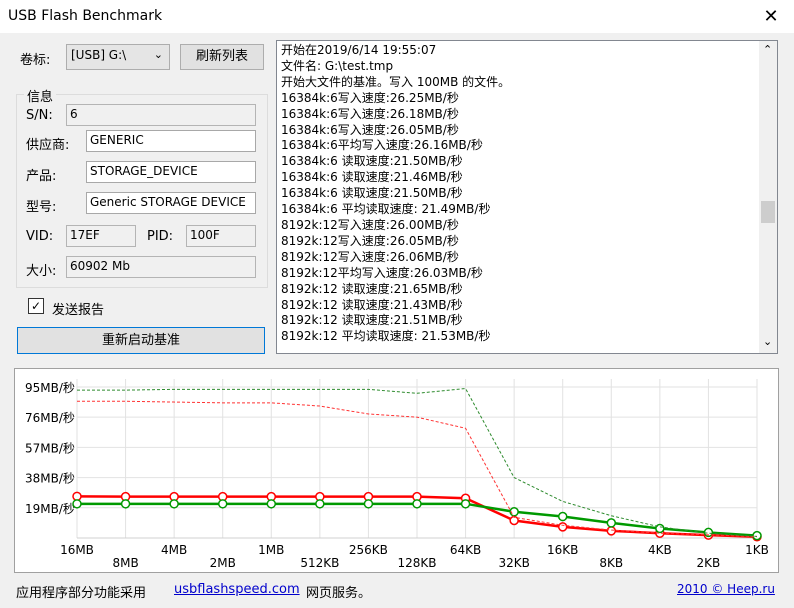  I want to click on size-field: 60902 Mb, so click(161, 267).